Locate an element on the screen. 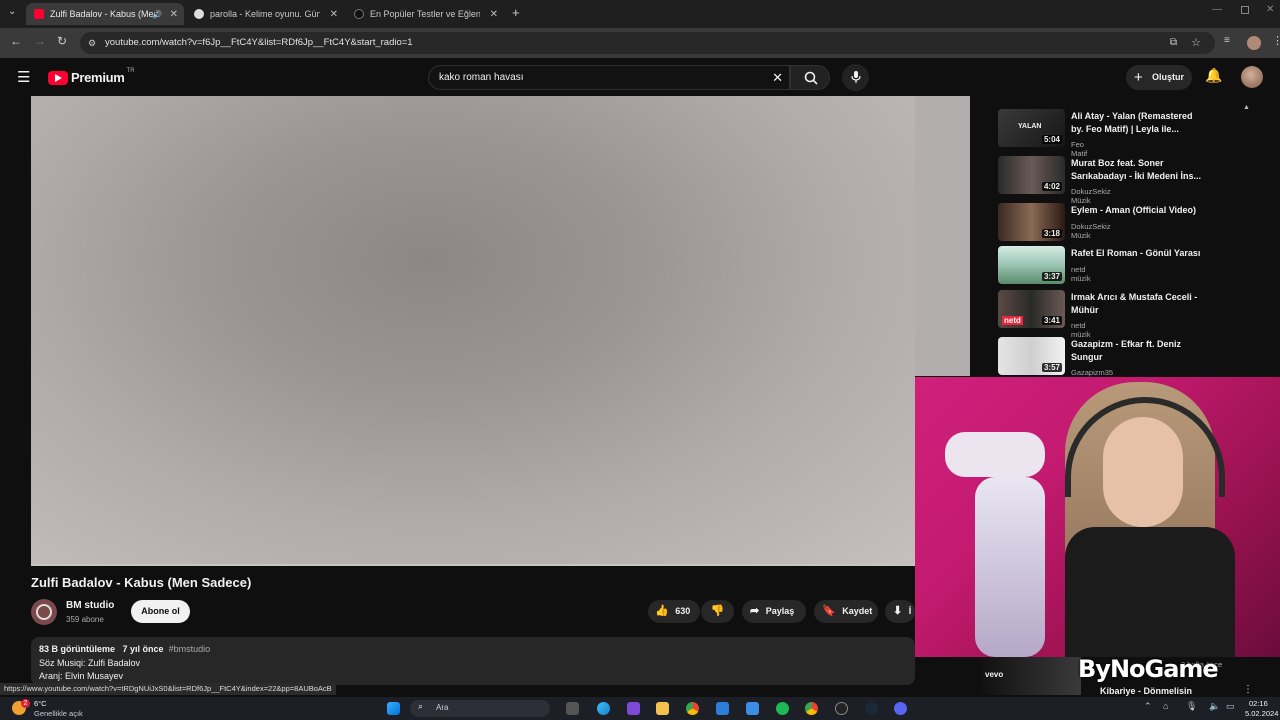 The width and height of the screenshot is (1280, 720). related-video-channel: Gazapizm35 is located at coordinates (1092, 372).